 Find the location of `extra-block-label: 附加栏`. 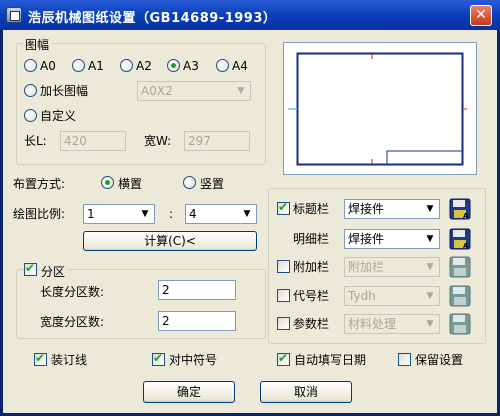

extra-block-label: 附加栏 is located at coordinates (311, 267).